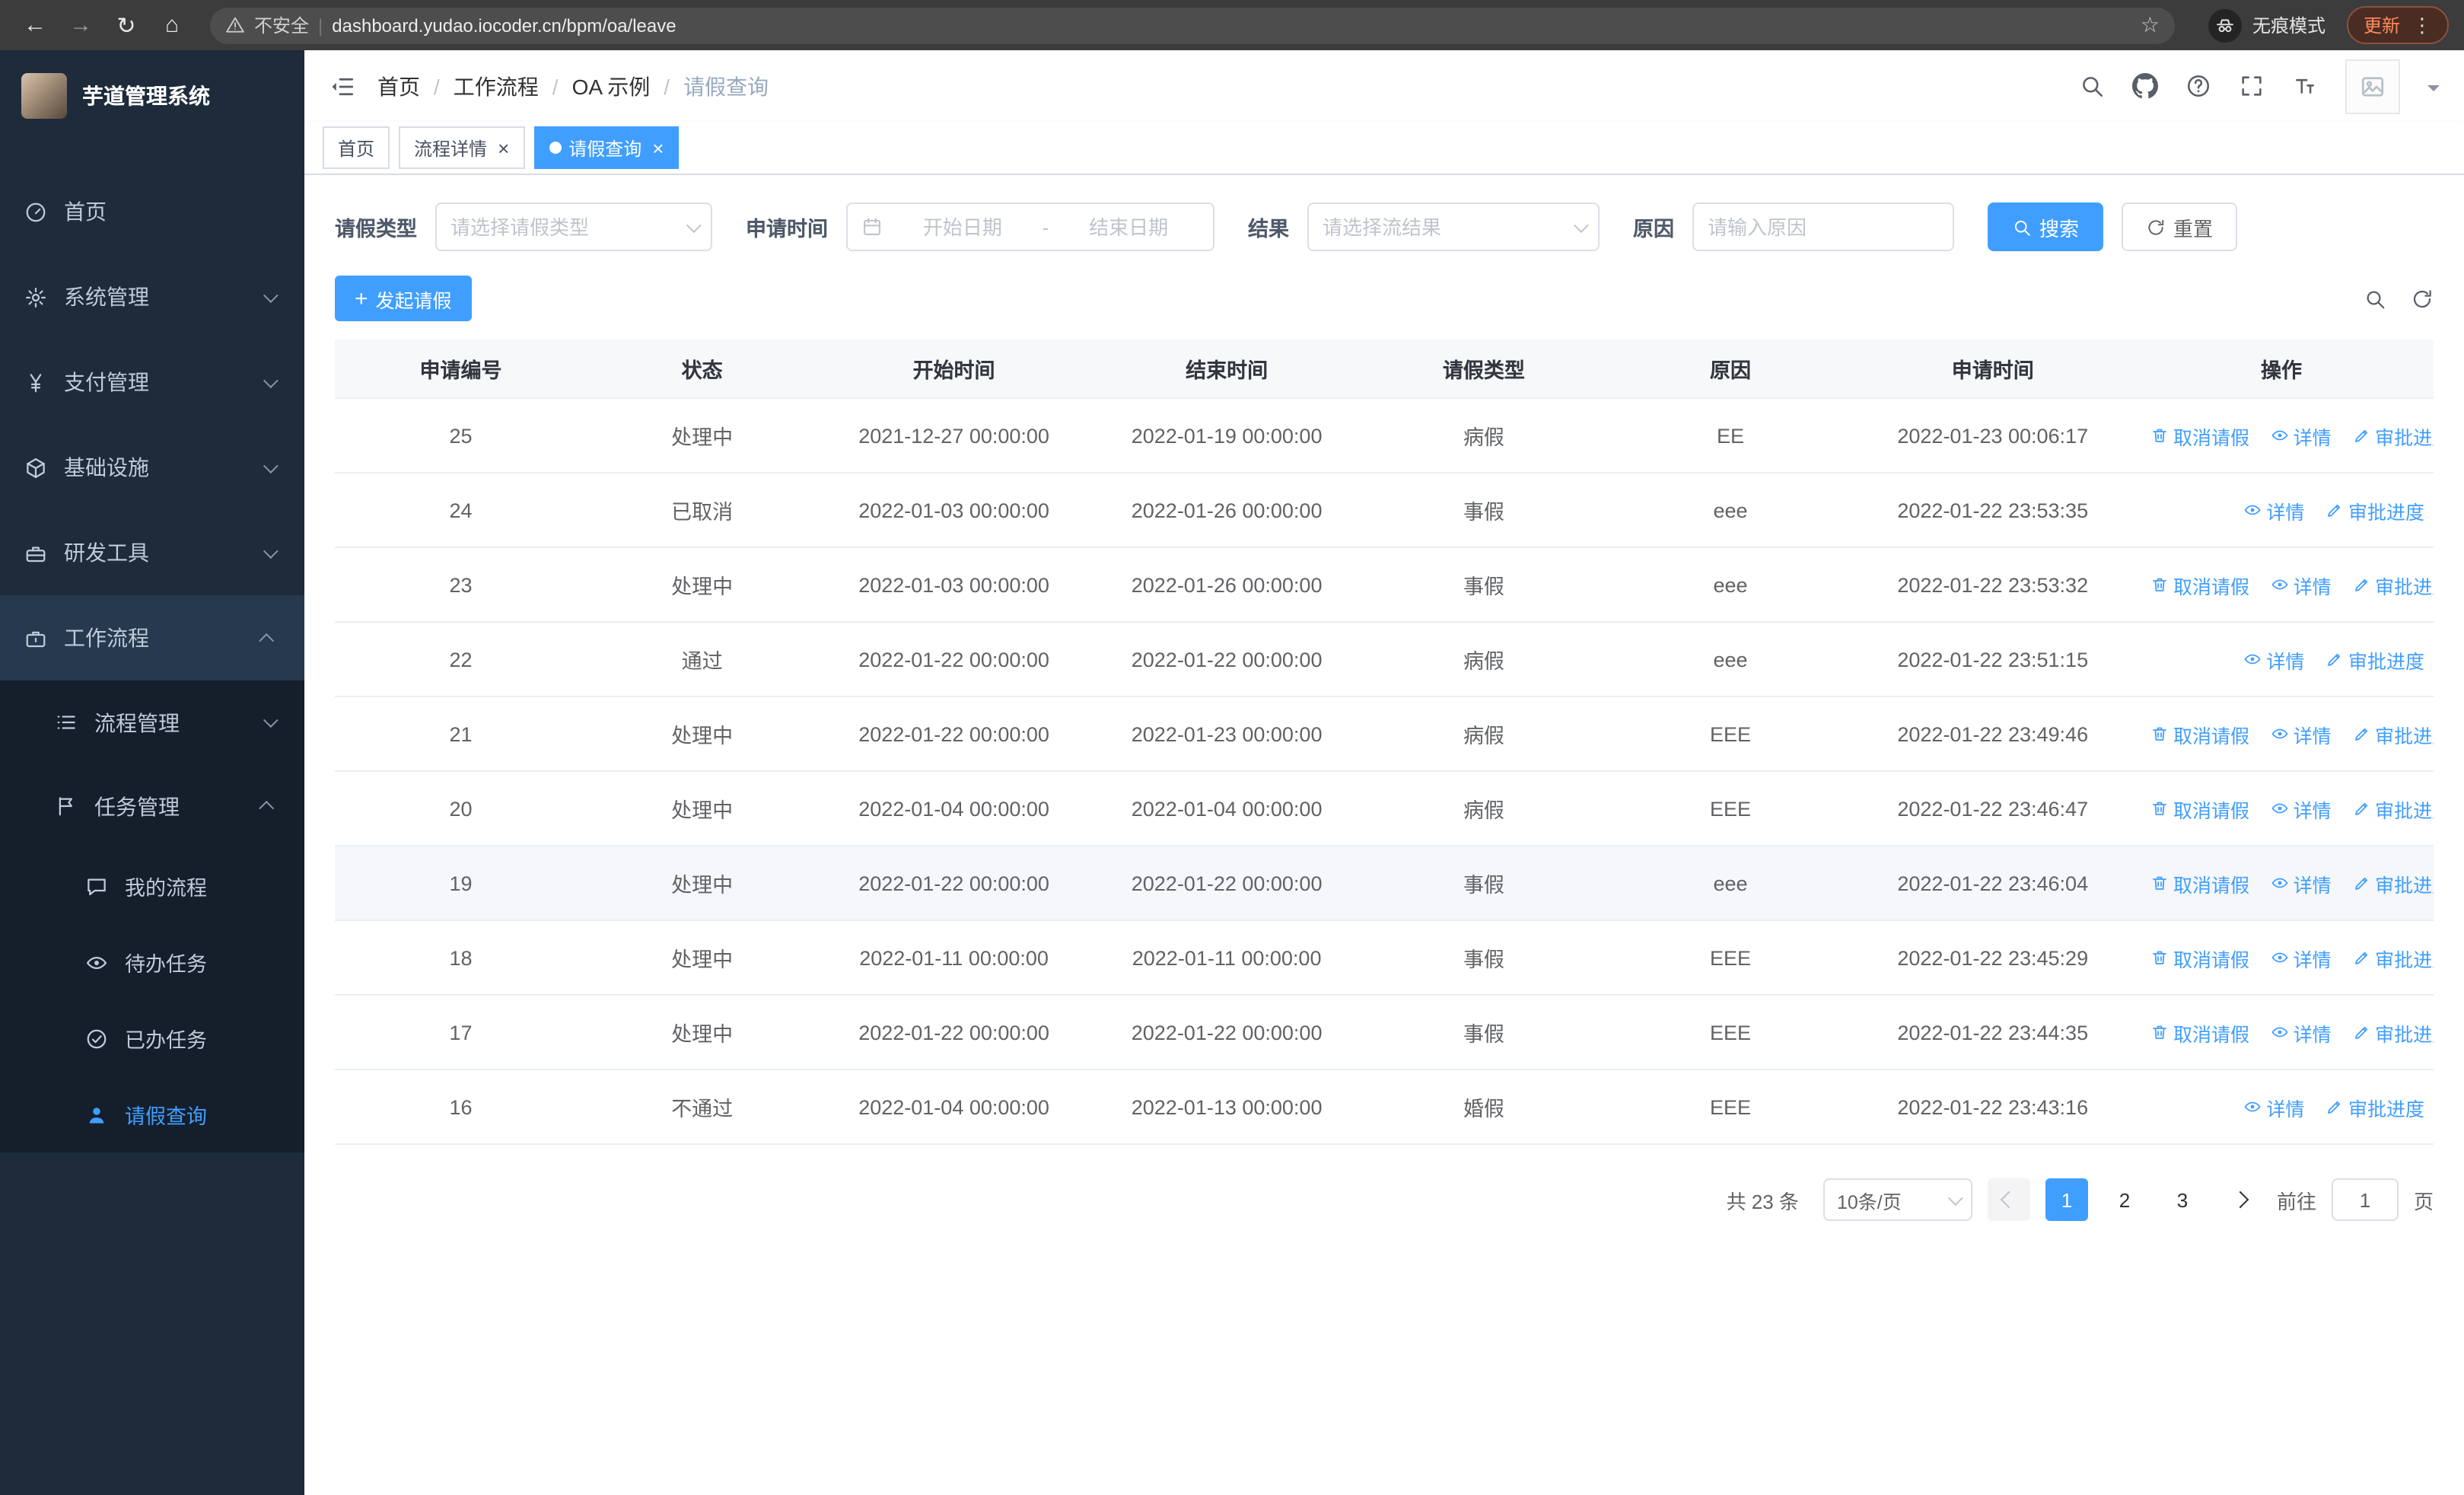  Describe the element at coordinates (2066, 1199) in the screenshot. I see `page-button-1: 1` at that location.